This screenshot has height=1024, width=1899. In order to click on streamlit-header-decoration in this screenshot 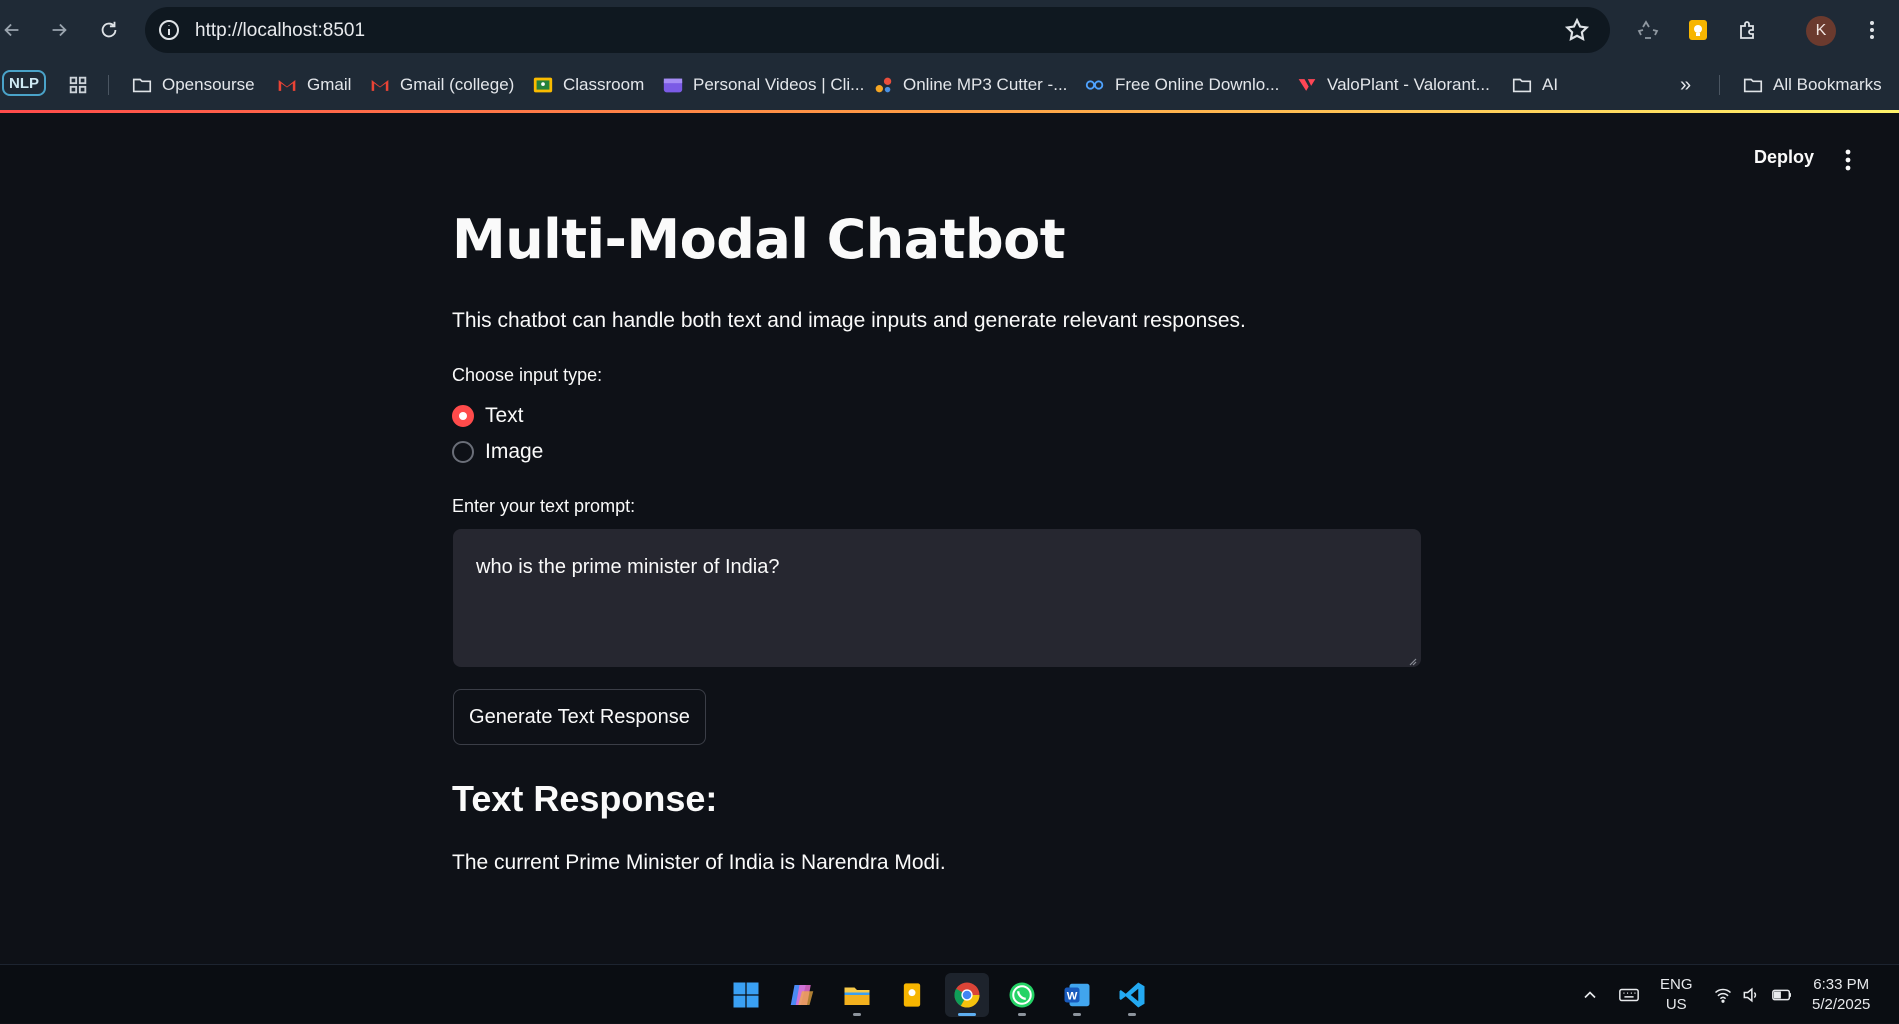, I will do `click(949, 111)`.